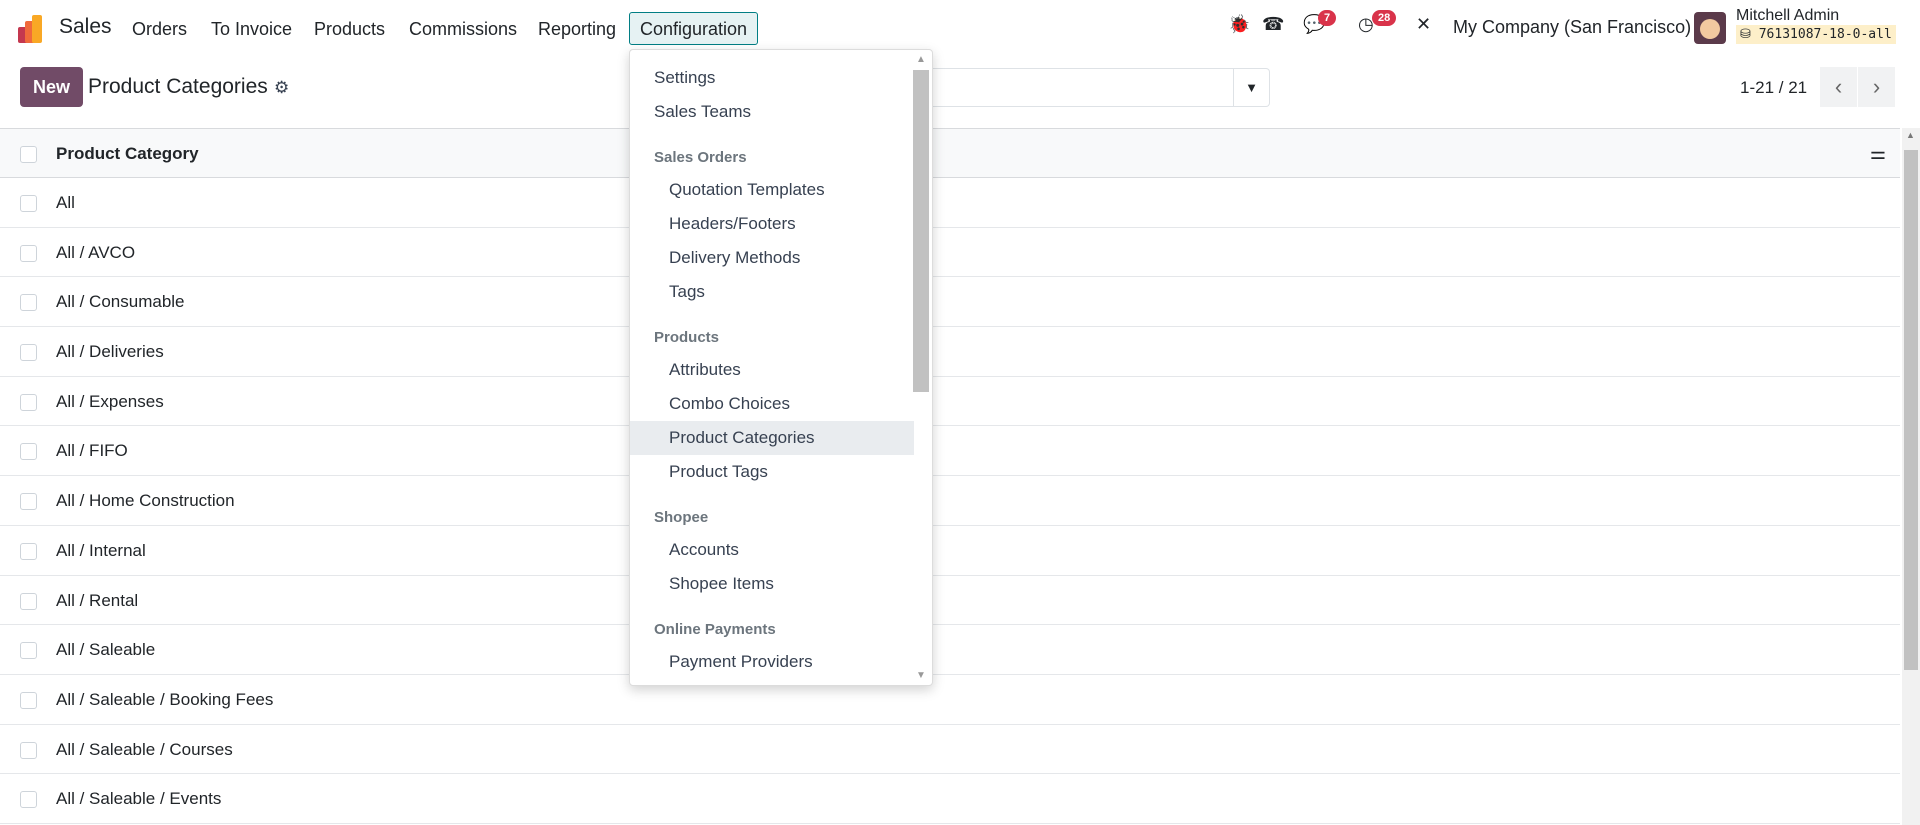 This screenshot has height=825, width=1920. What do you see at coordinates (577, 28) in the screenshot?
I see `nav-reporting: Reporting` at bounding box center [577, 28].